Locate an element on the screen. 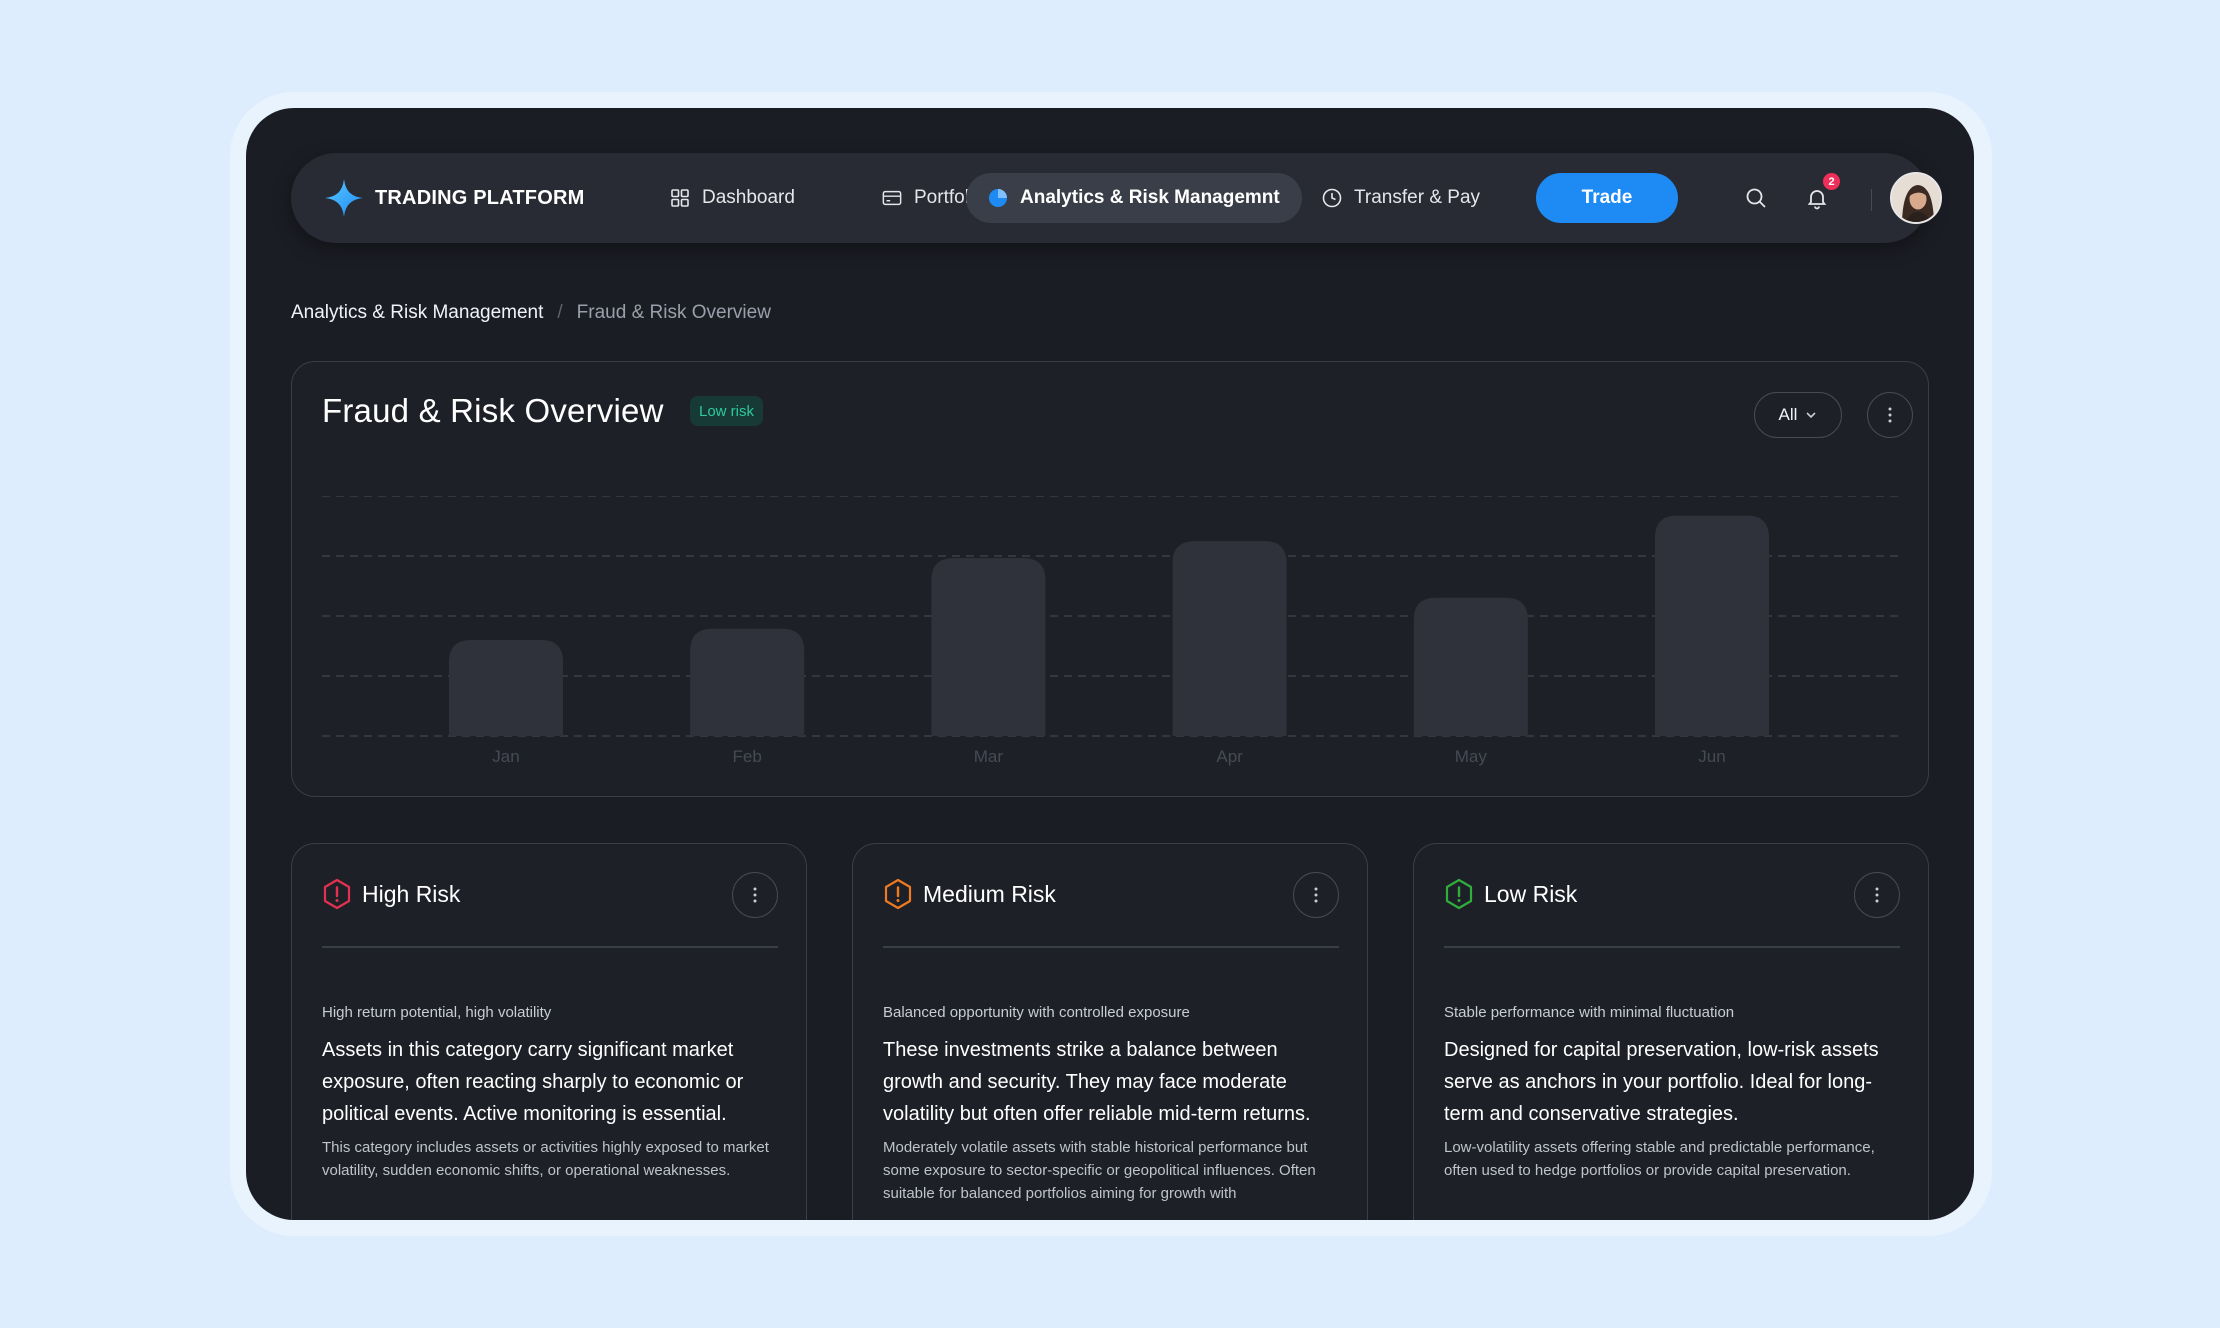 This screenshot has height=1328, width=2220. nav-item-transfer: Transfer & Pay is located at coordinates (1401, 198).